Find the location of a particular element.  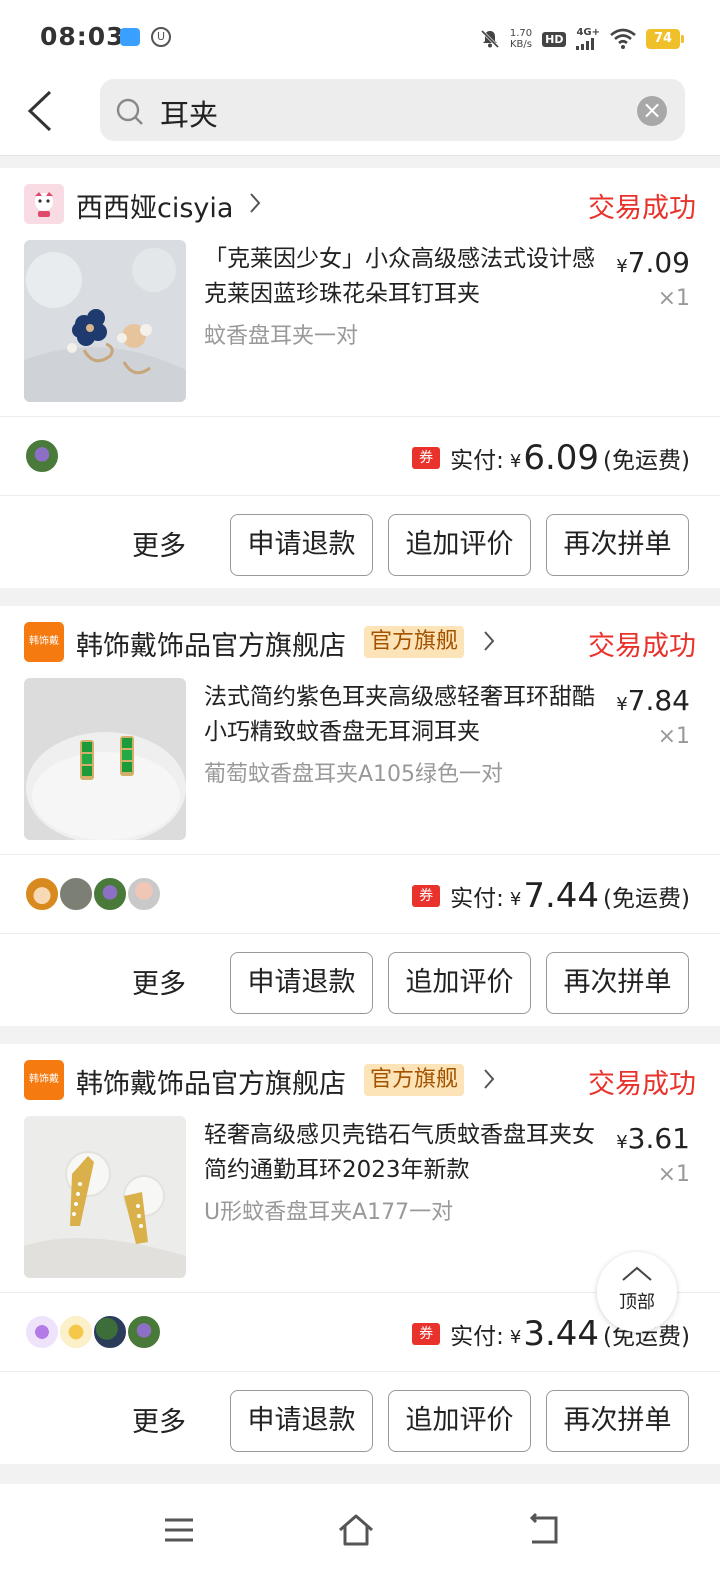

system-nav-bar is located at coordinates (360, 1534).